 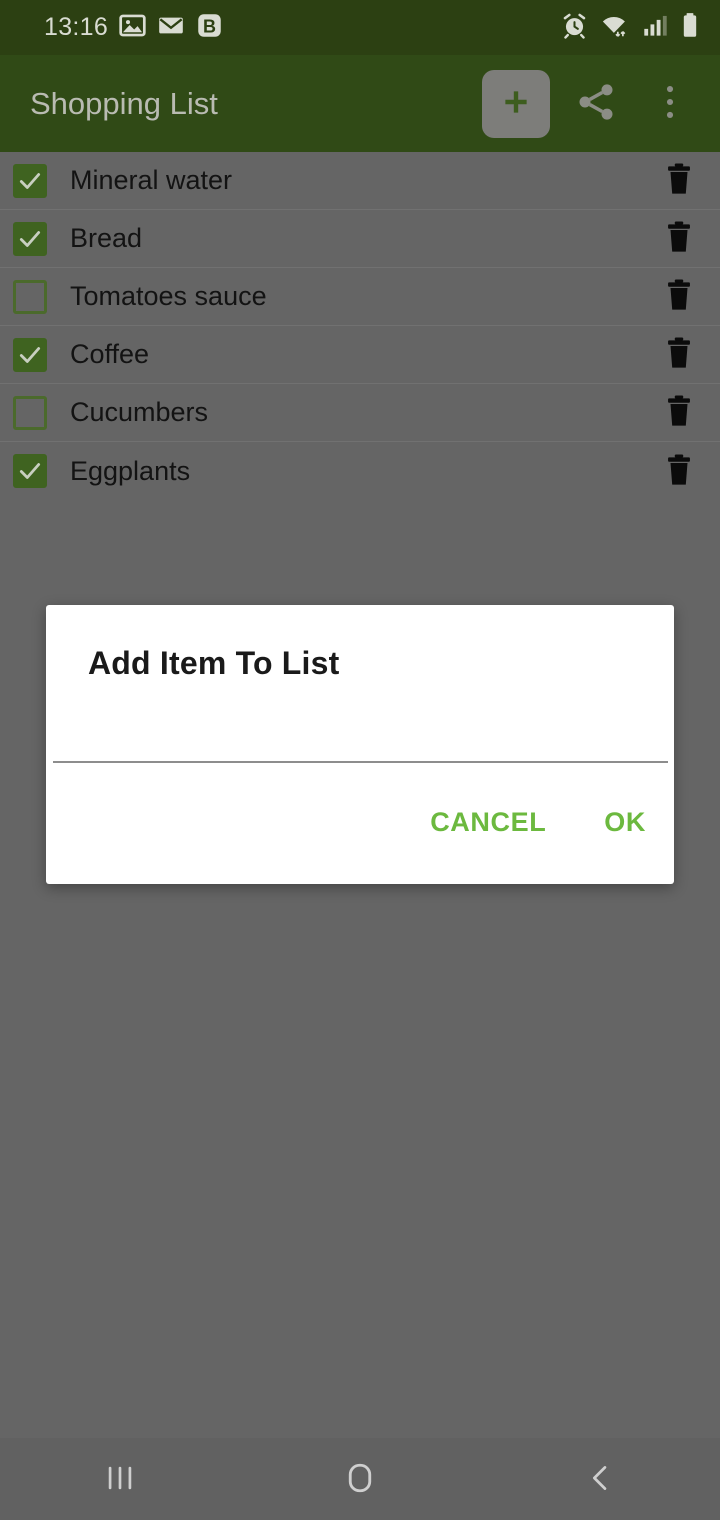 I want to click on home-icon, so click(x=360, y=1479).